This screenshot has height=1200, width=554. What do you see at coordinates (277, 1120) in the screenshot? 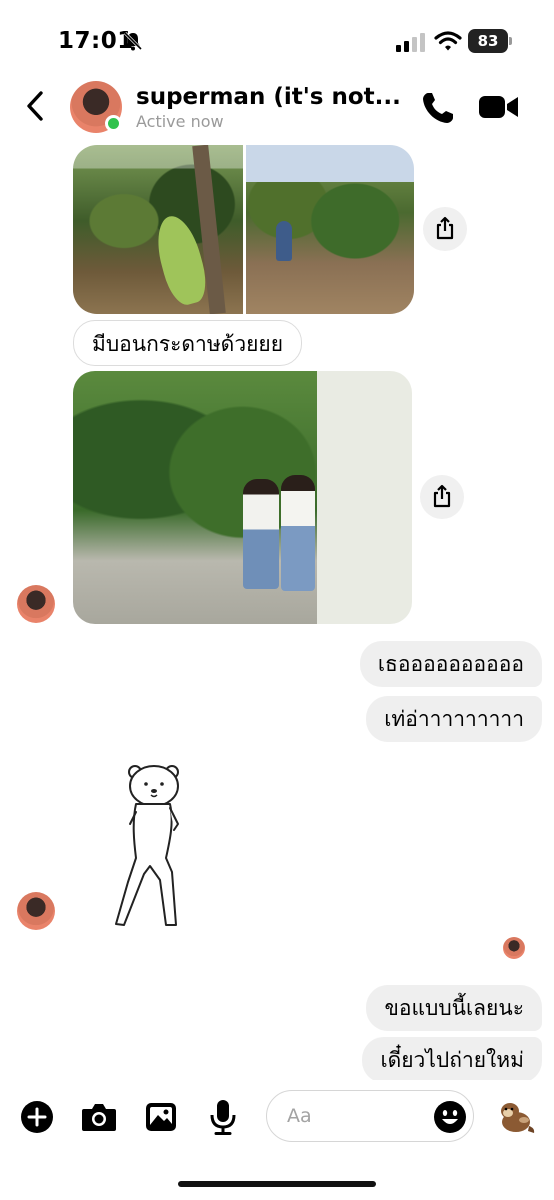
I see `message-composer` at bounding box center [277, 1120].